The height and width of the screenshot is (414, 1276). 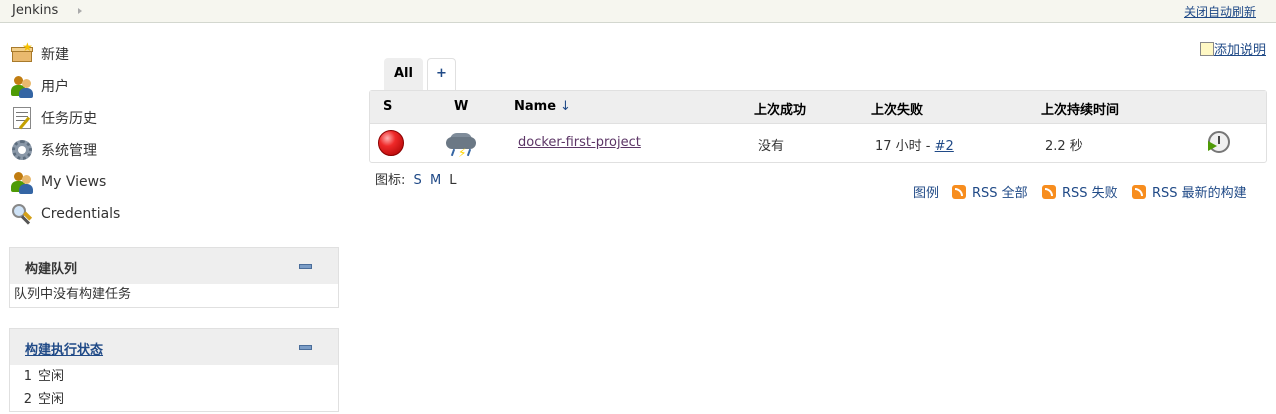 I want to click on executor-status-pane: 构建执行状态 1 空闲 2 空闲, so click(x=174, y=370).